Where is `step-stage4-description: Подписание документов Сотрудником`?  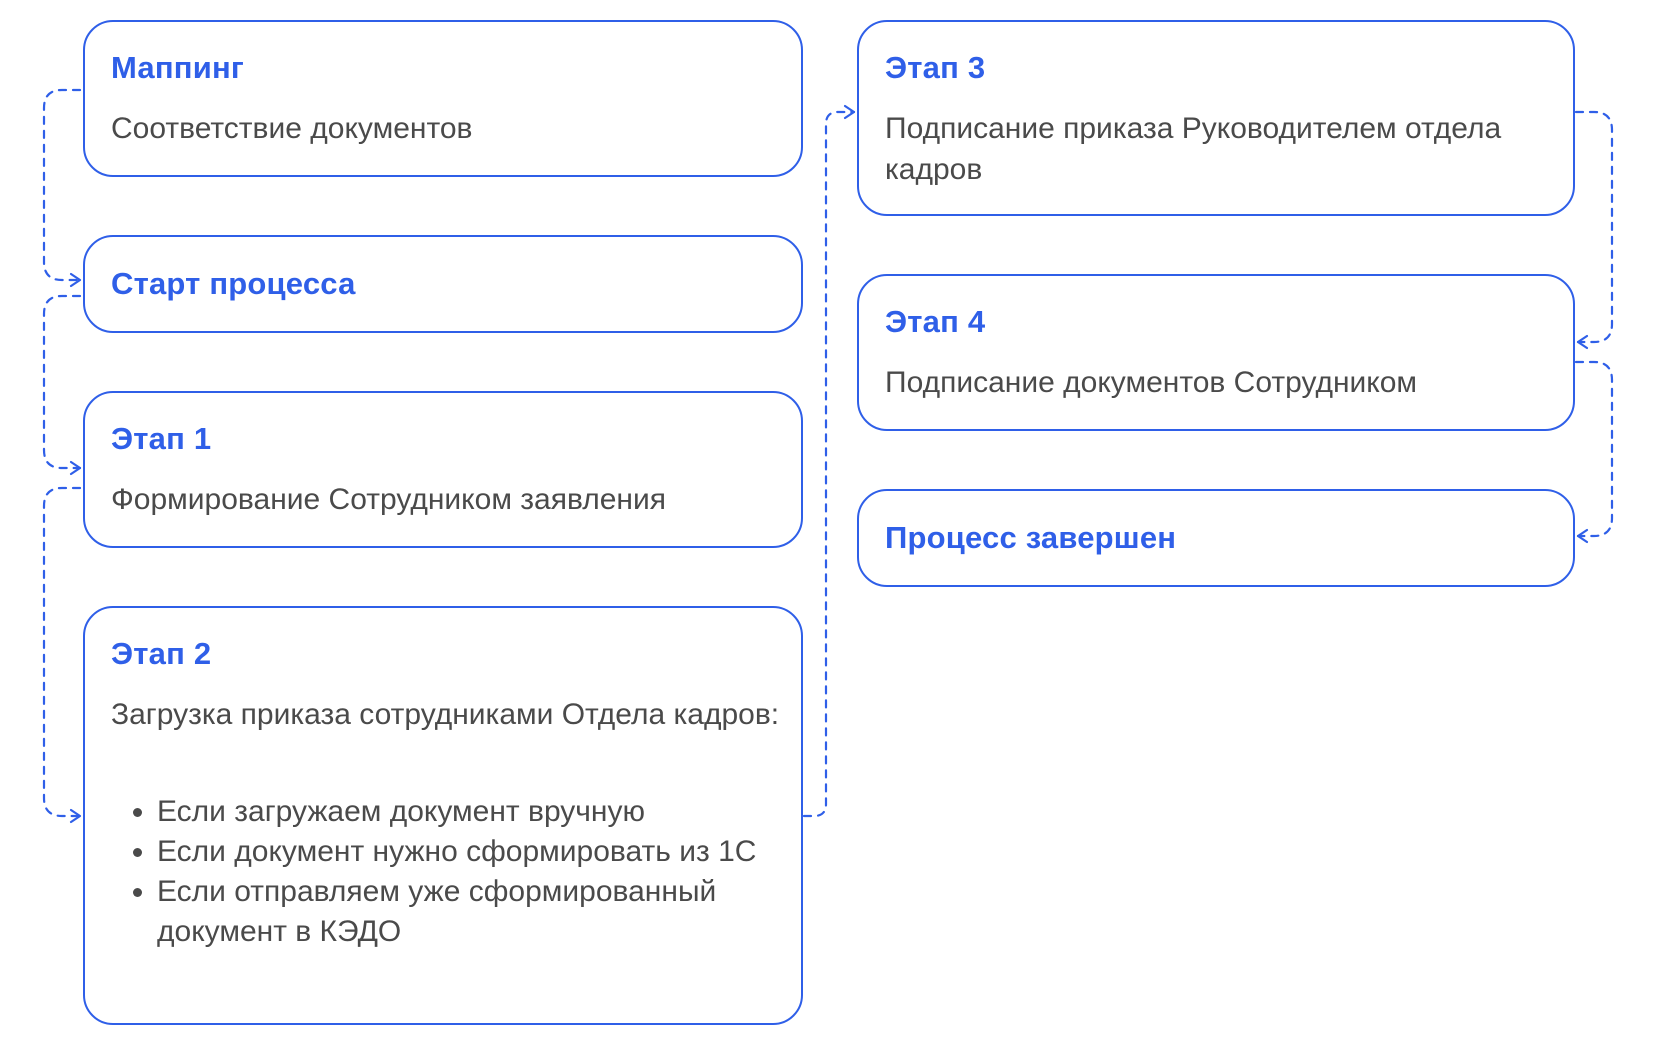
step-stage4-description: Подписание документов Сотрудником is located at coordinates (1151, 382).